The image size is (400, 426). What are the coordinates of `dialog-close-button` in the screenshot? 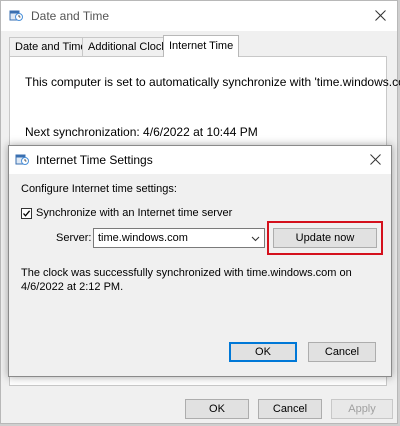 It's located at (375, 160).